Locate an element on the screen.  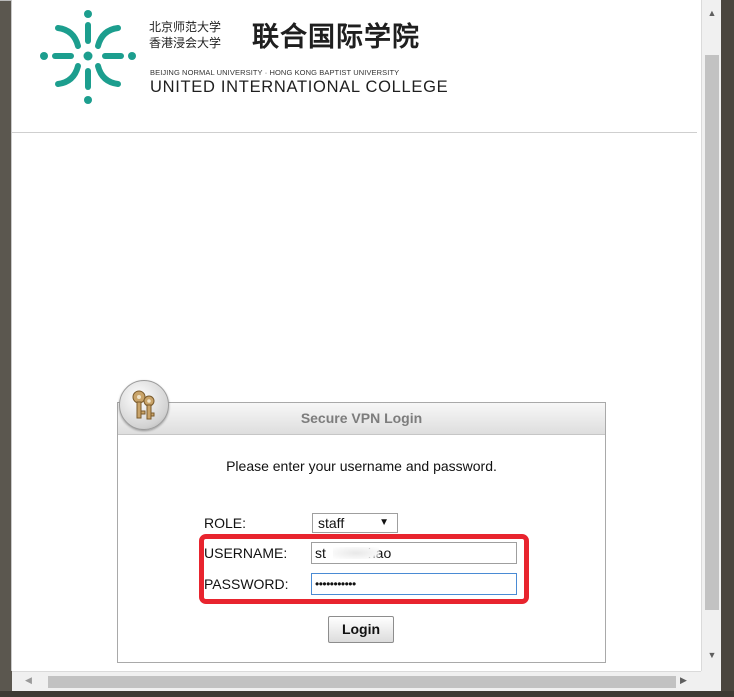
scroll-right-arrow-icon: ▶ is located at coordinates (683, 680).